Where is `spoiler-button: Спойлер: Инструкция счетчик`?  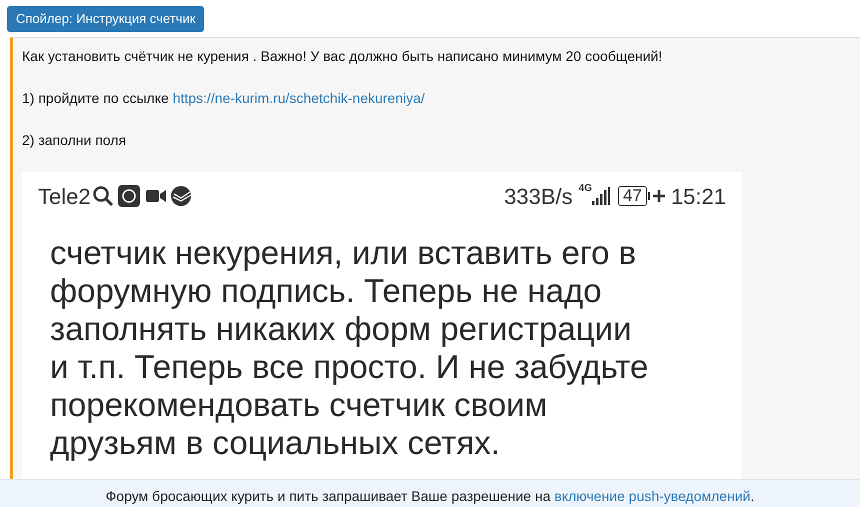 spoiler-button: Спойлер: Инструкция счетчик is located at coordinates (105, 19).